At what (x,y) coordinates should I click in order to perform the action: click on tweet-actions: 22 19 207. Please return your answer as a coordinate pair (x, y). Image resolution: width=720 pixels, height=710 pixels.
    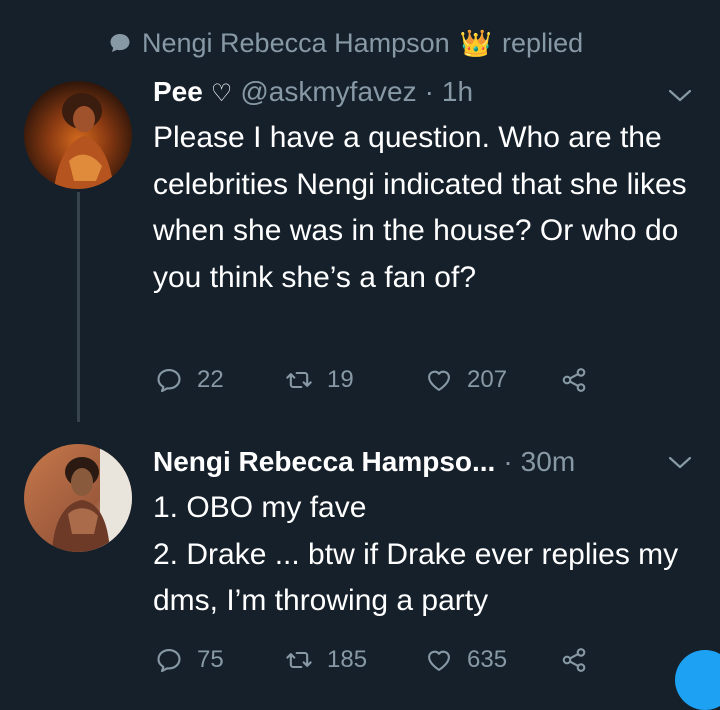
    Looking at the image, I should click on (371, 380).